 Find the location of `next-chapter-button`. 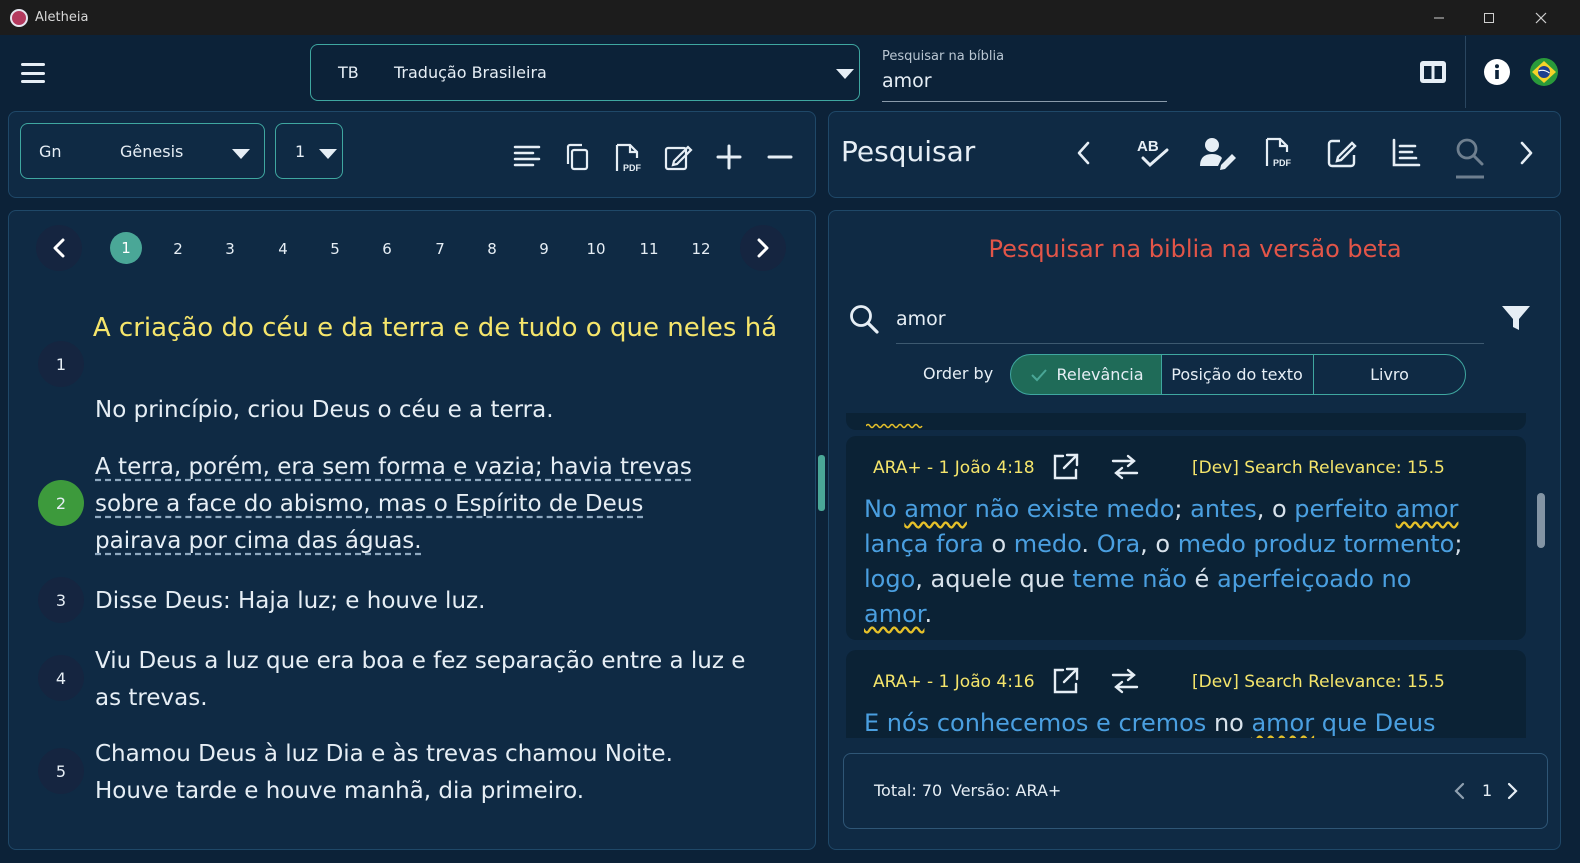

next-chapter-button is located at coordinates (763, 248).